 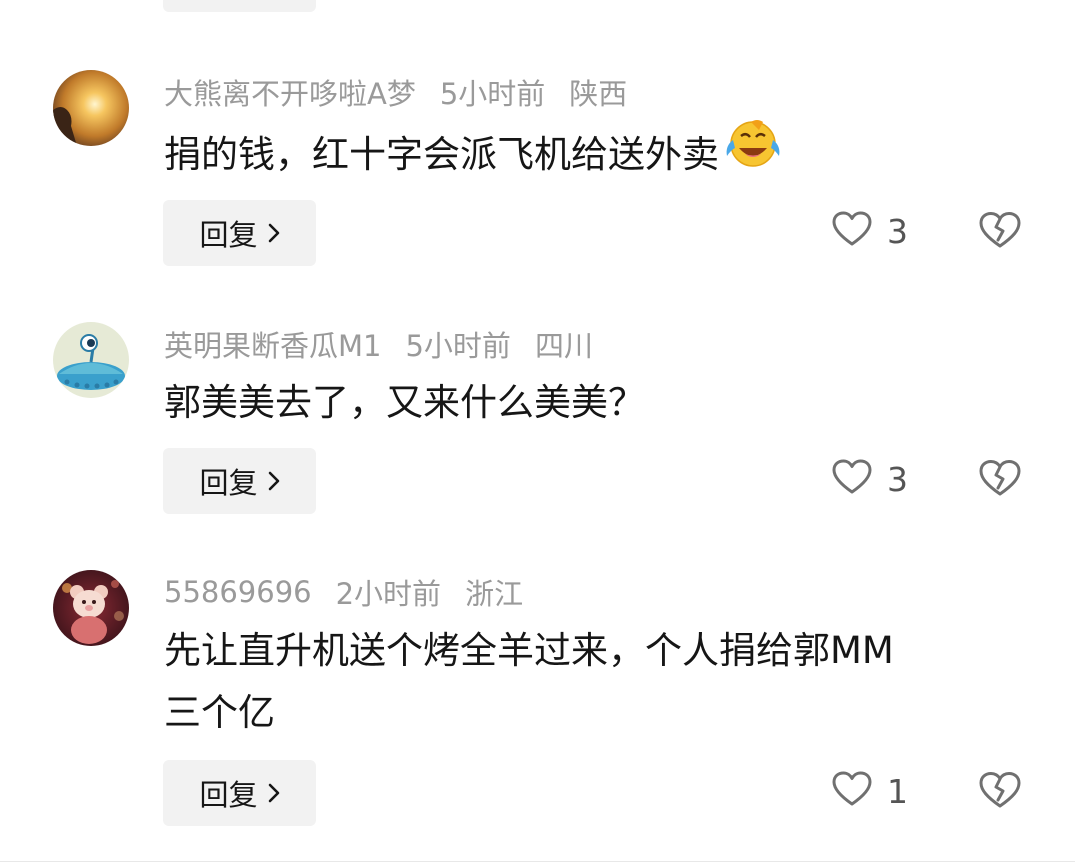 What do you see at coordinates (897, 791) in the screenshot?
I see `like-count: 1` at bounding box center [897, 791].